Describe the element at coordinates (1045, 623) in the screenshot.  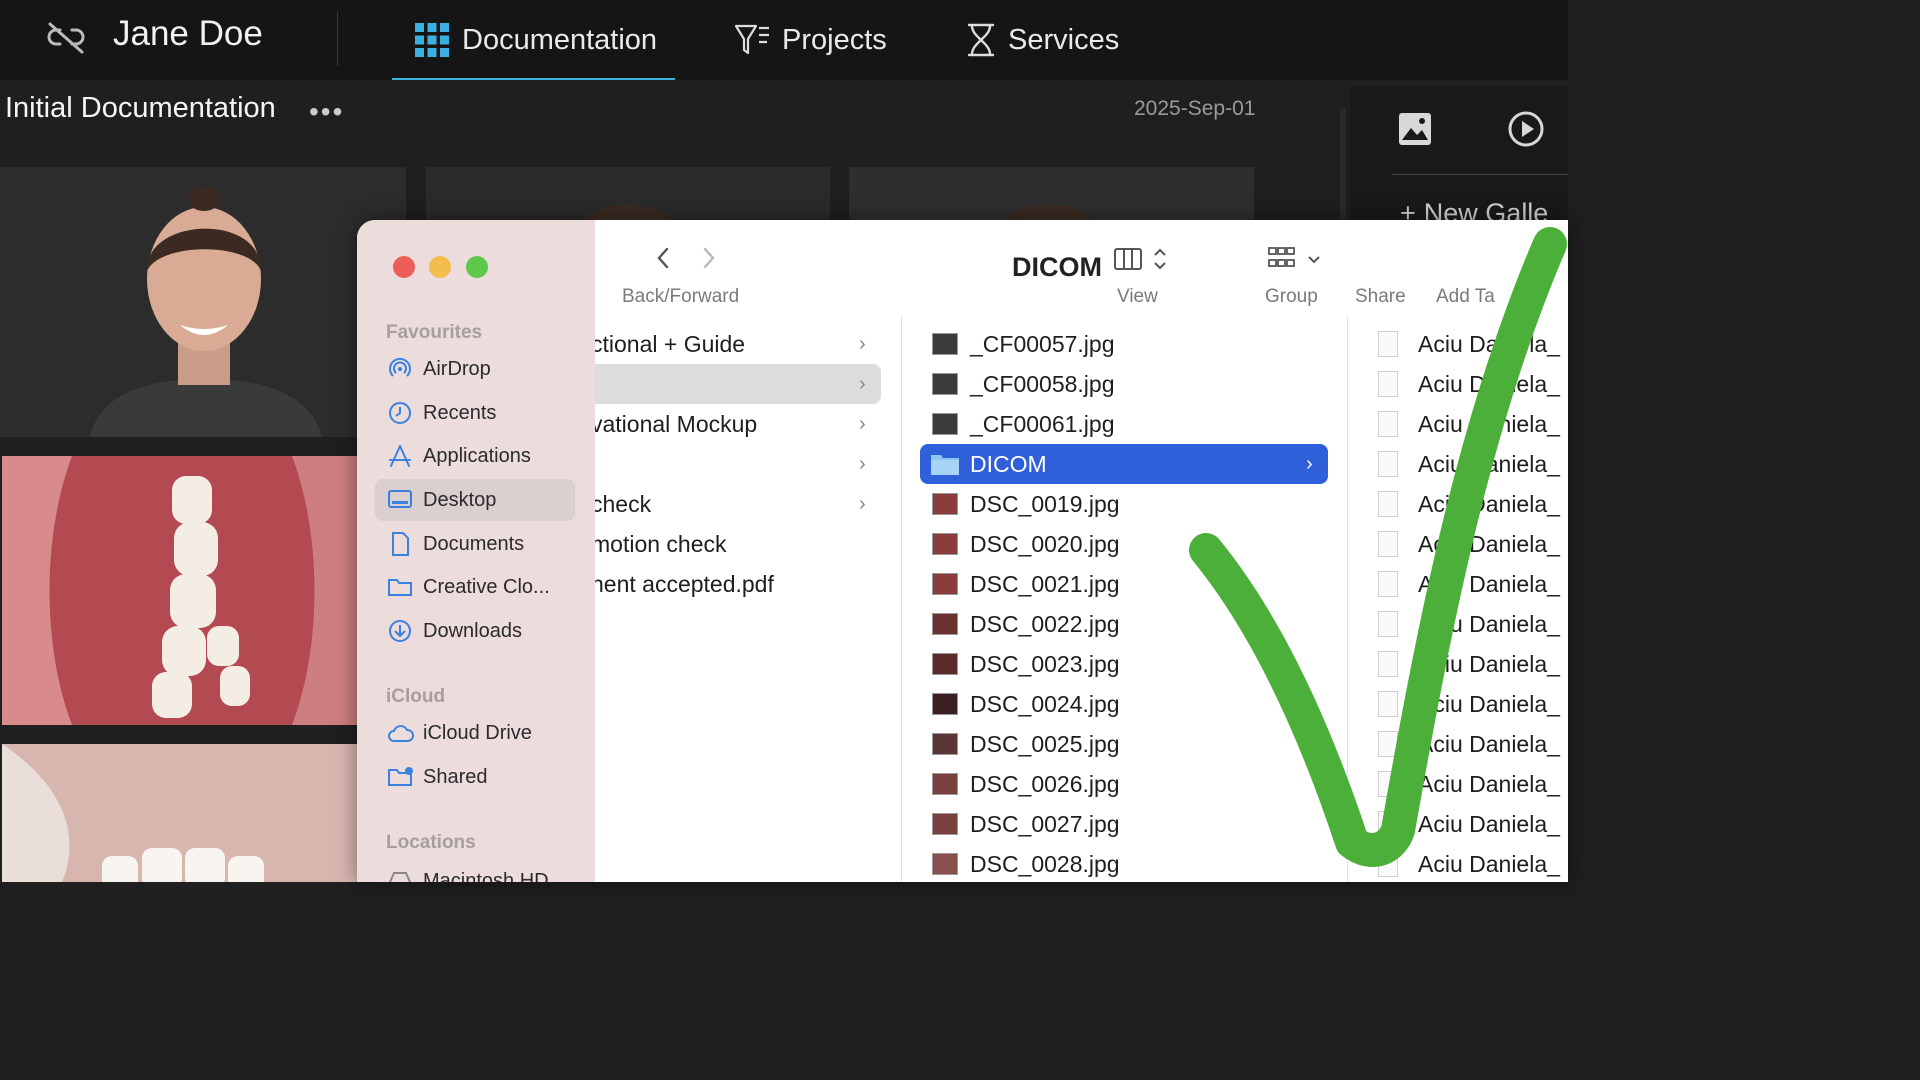
I see `file-name: DSC_0022.jpg` at that location.